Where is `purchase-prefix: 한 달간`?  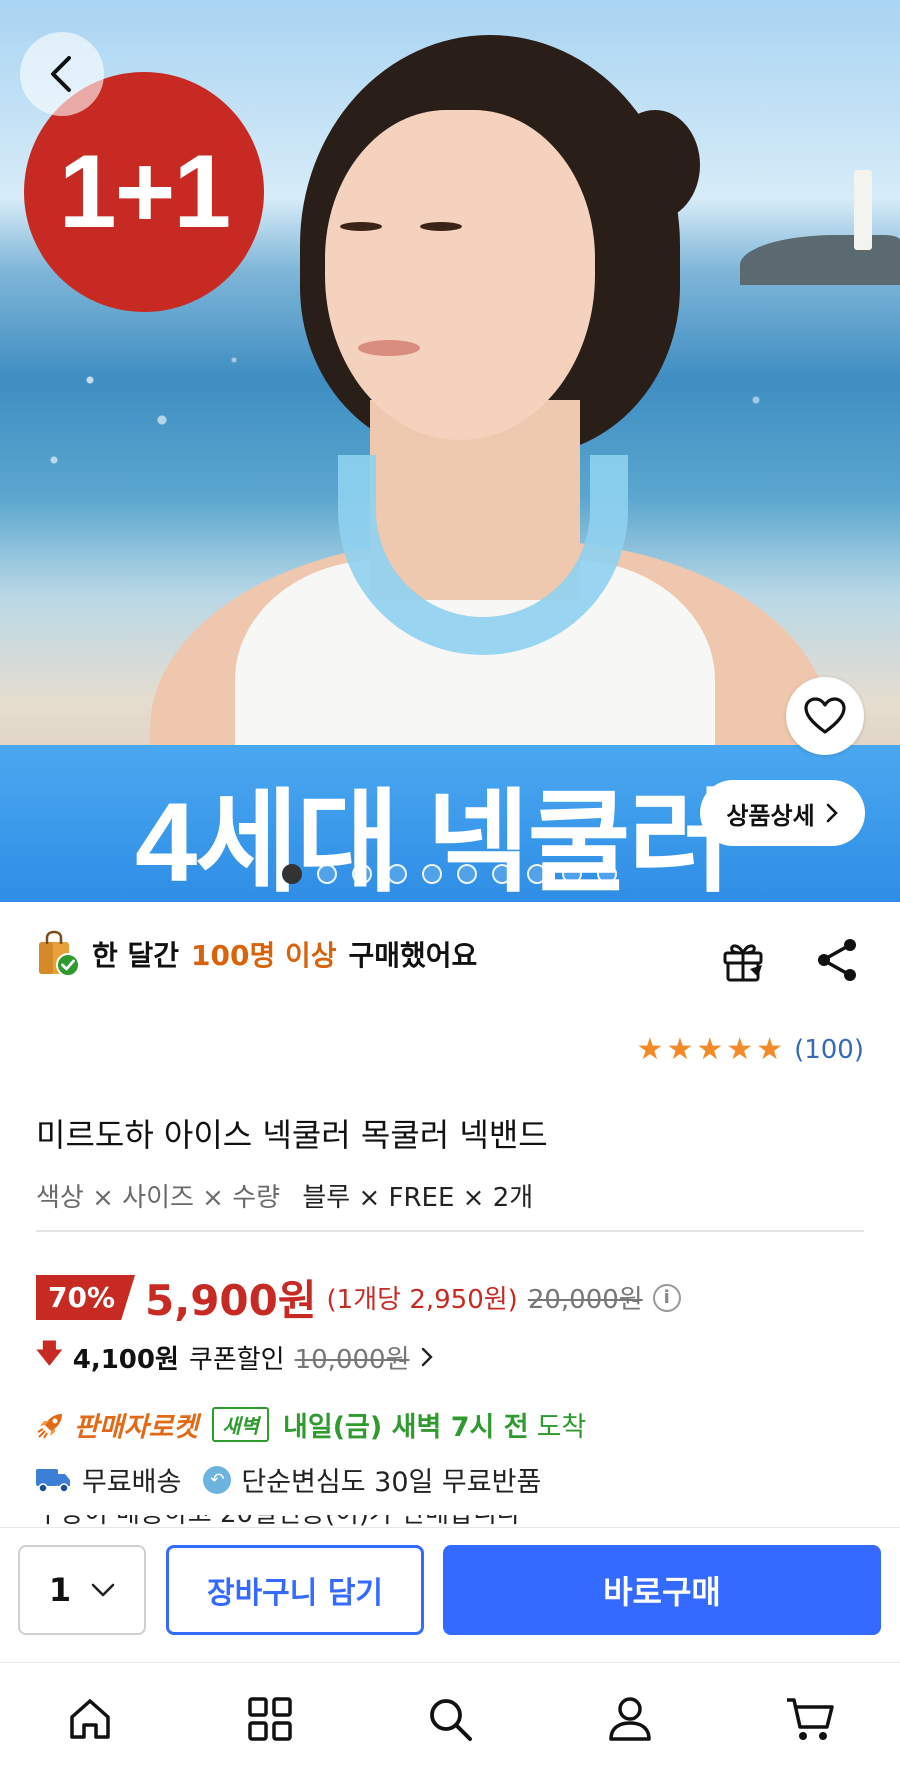 purchase-prefix: 한 달간 is located at coordinates (136, 955).